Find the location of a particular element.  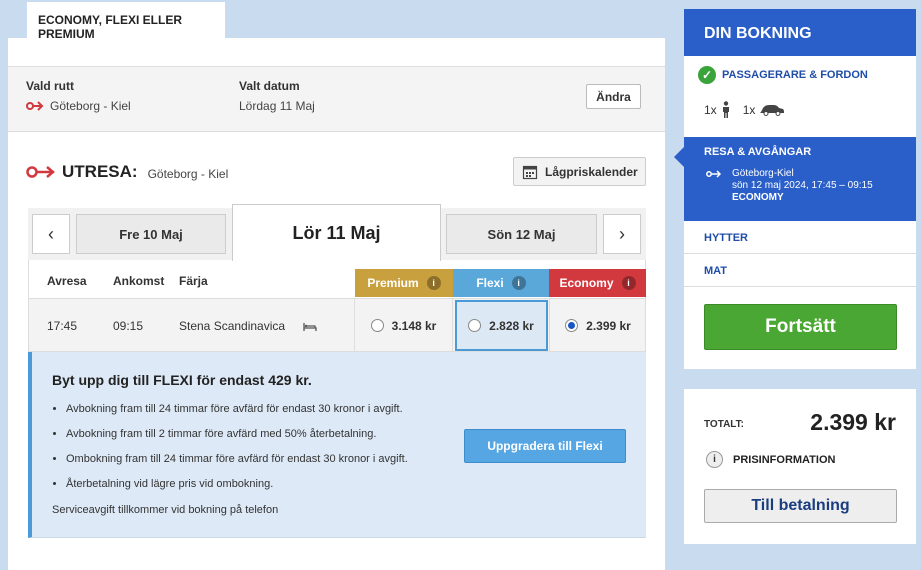

chevron-left-icon: ‹ is located at coordinates (51, 233).